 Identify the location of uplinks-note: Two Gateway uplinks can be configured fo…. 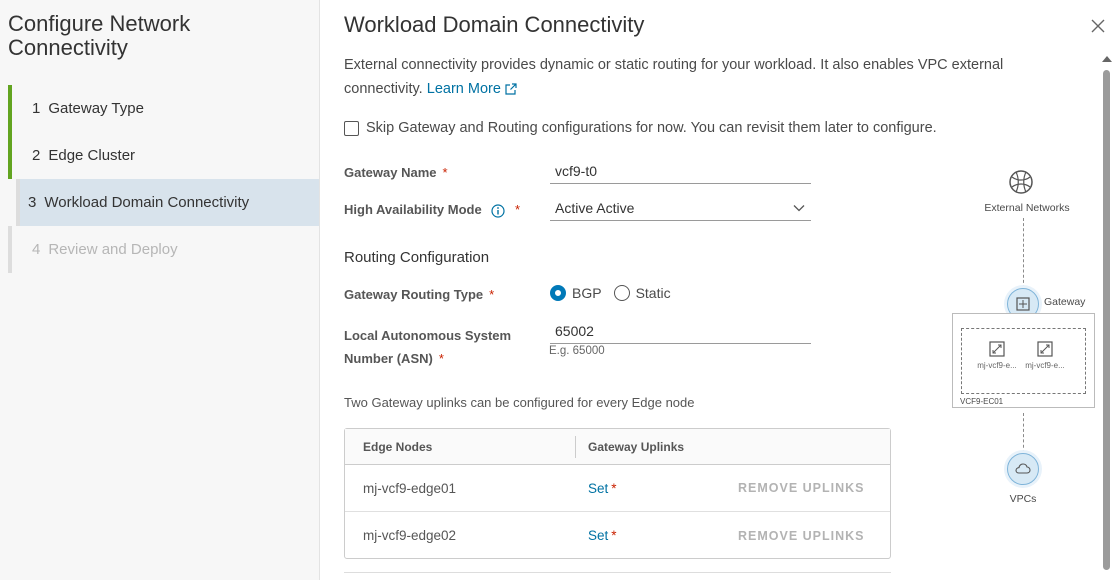
(519, 402).